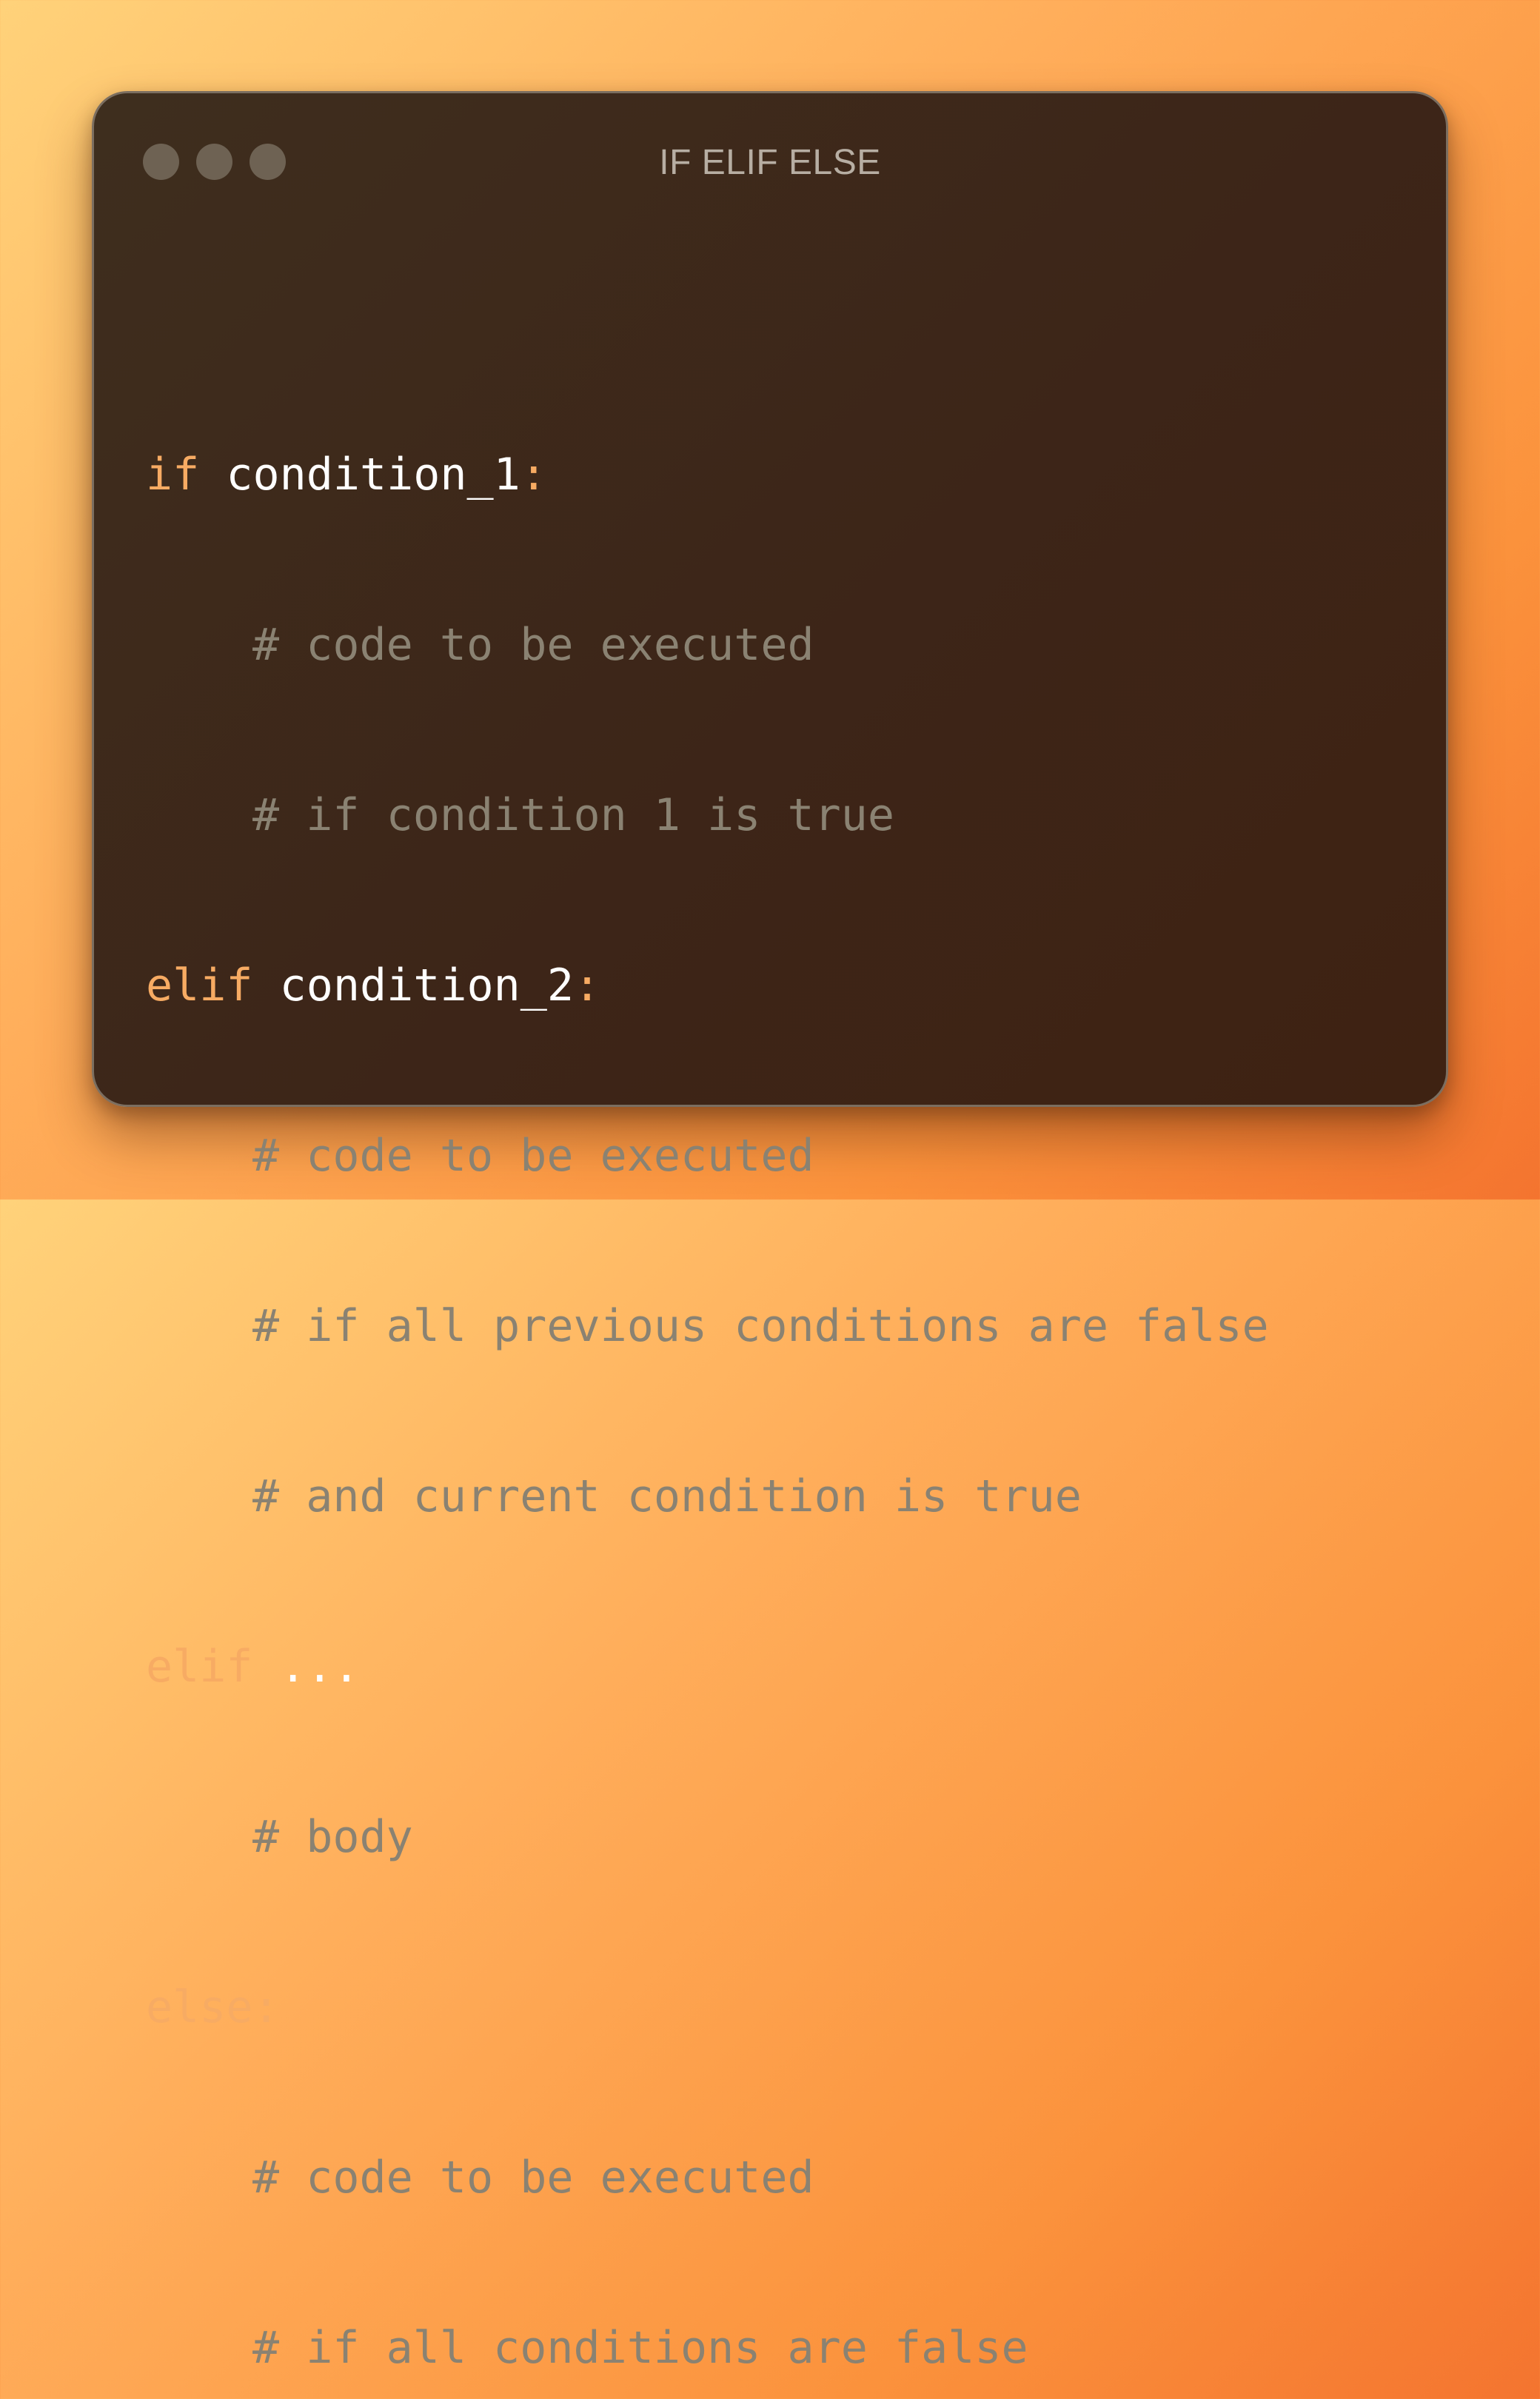  I want to click on code-line: # and current condition is true, so click(708, 1496).